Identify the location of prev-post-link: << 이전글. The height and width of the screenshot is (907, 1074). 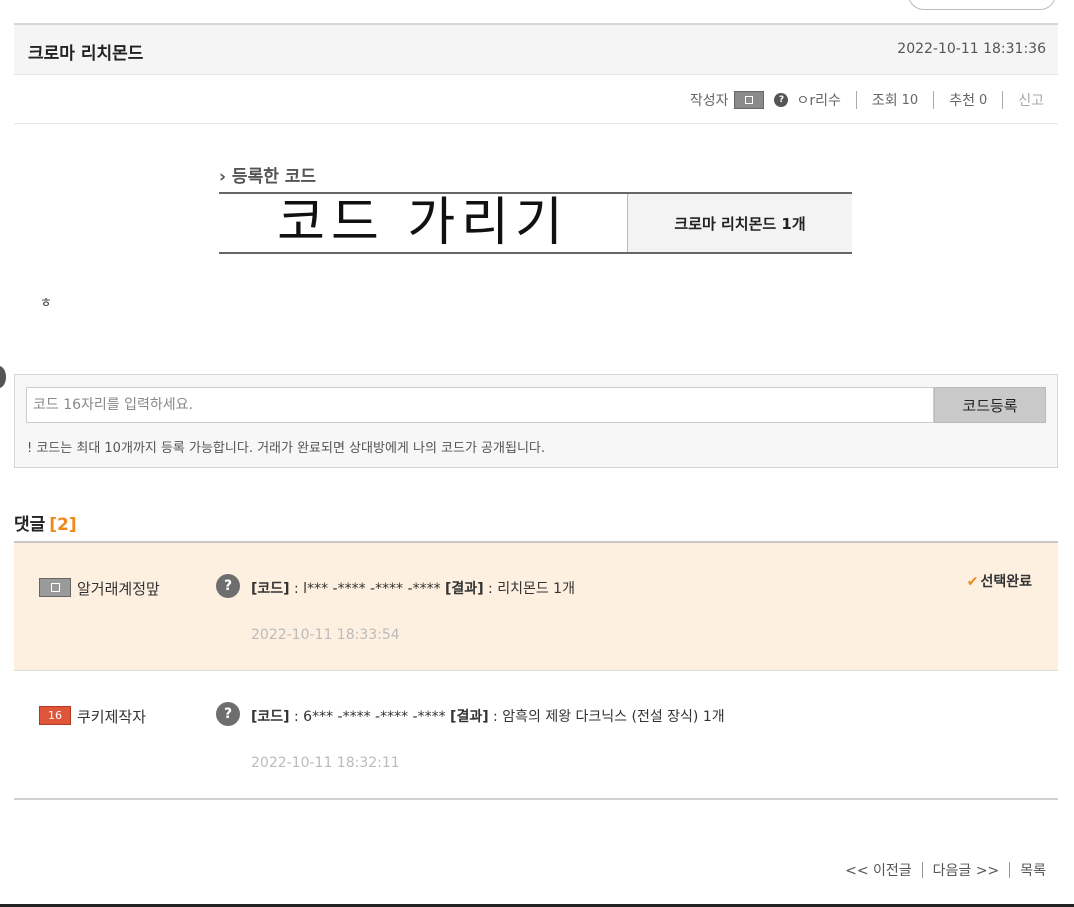
(878, 870).